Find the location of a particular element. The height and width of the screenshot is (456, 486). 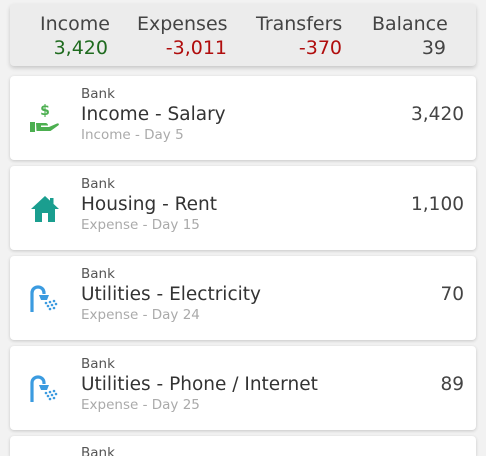

item-subtitle: Expense - Day 25 is located at coordinates (140, 405).